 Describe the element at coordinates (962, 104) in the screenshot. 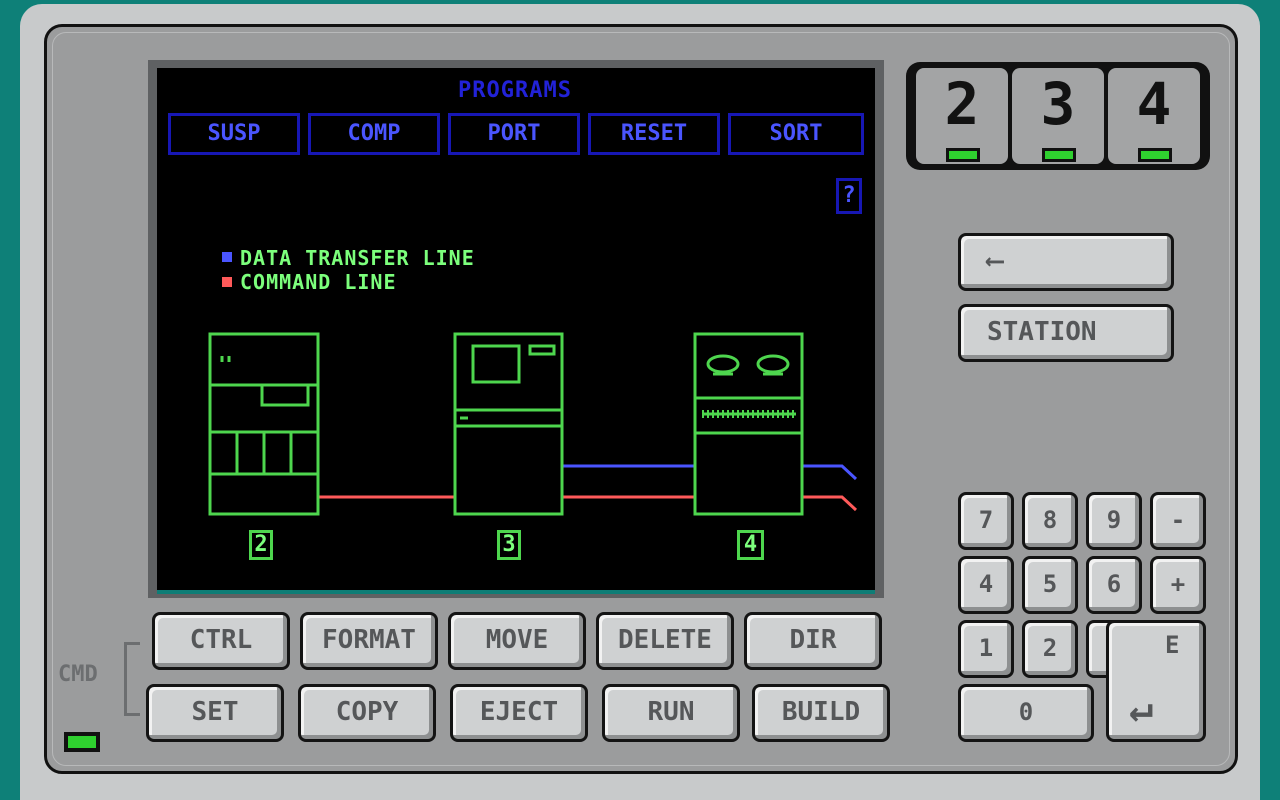

I see `station-2-number: 2` at that location.